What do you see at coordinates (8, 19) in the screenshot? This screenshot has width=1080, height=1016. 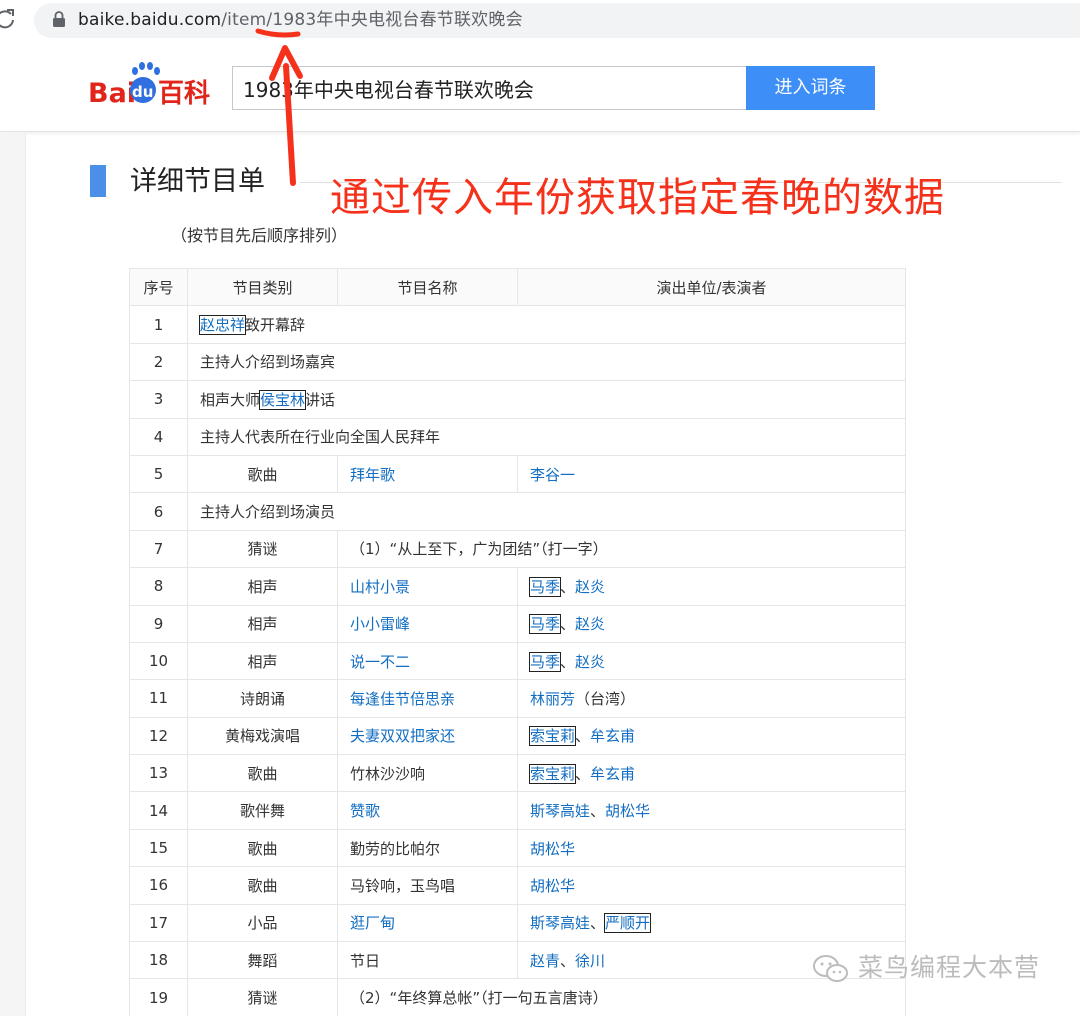 I see `reload-icon` at bounding box center [8, 19].